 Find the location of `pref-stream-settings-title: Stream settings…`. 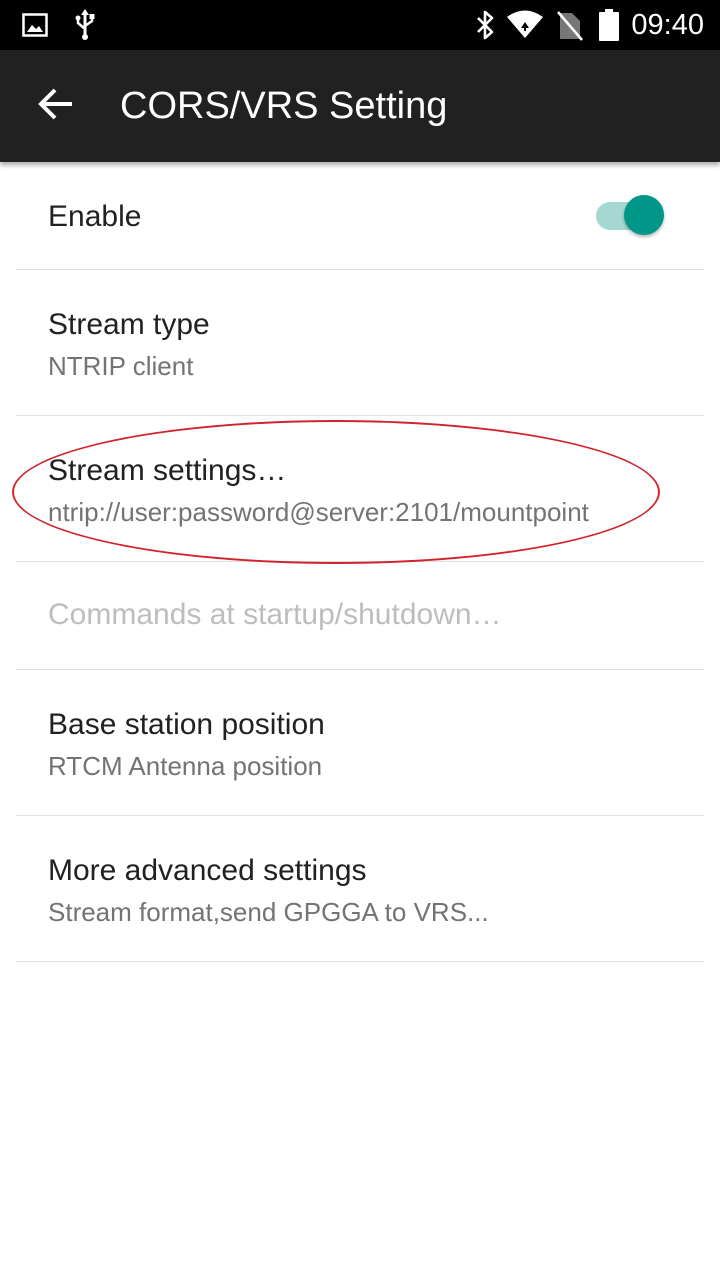

pref-stream-settings-title: Stream settings… is located at coordinates (167, 470).